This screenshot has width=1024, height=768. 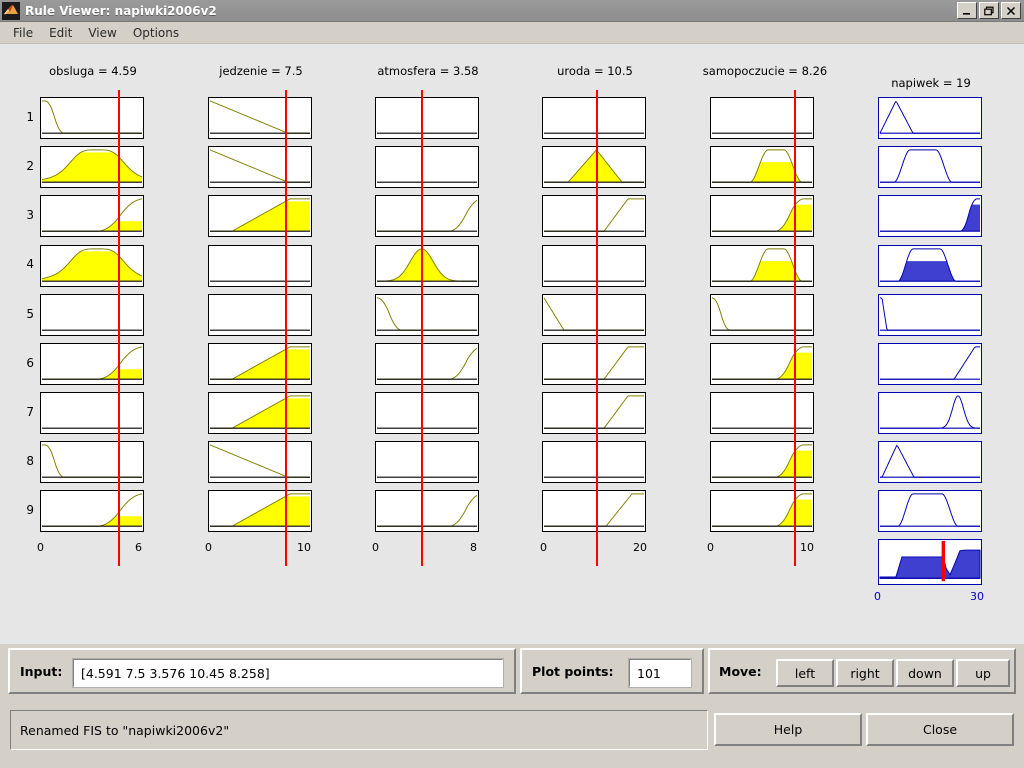 What do you see at coordinates (977, 596) in the screenshot?
I see `axis-tick-napiwek-max: 30` at bounding box center [977, 596].